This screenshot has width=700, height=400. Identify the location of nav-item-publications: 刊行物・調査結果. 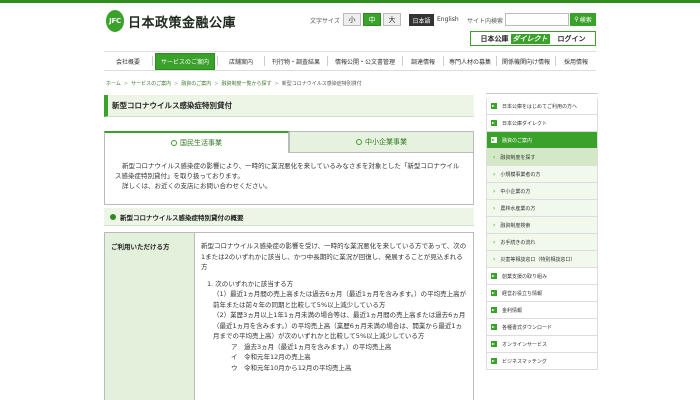
(296, 61).